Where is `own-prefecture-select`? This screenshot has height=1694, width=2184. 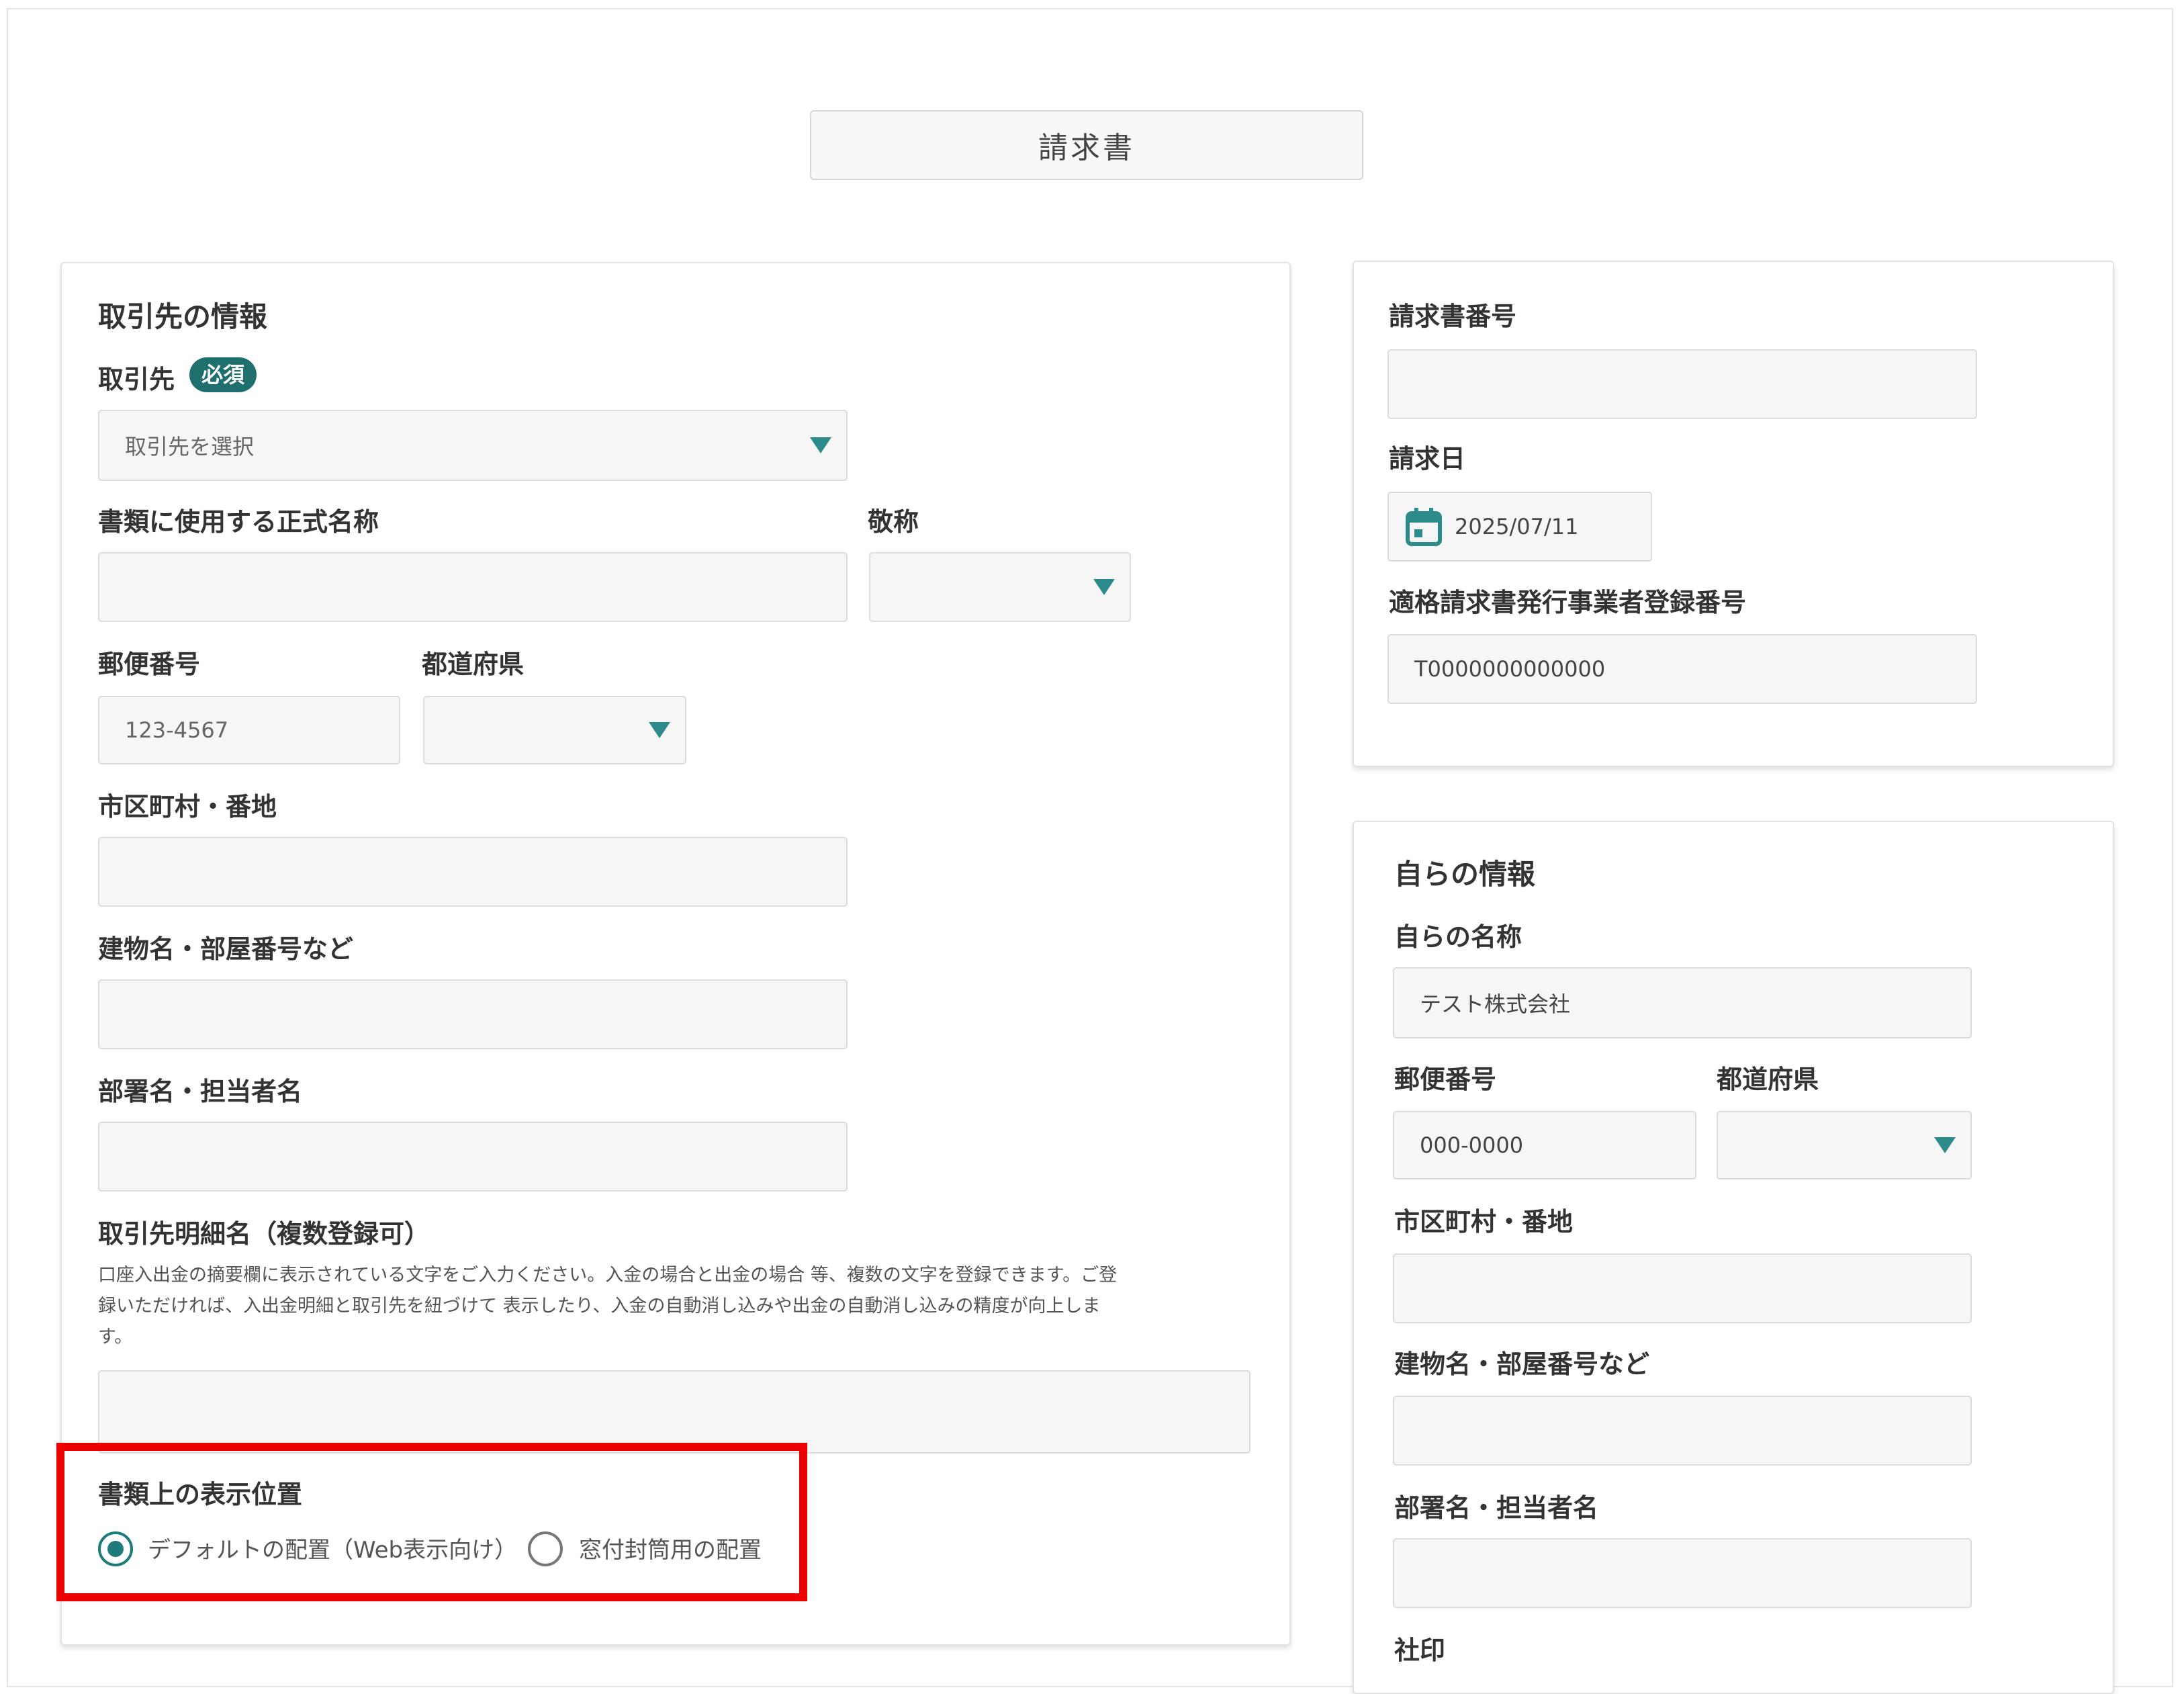 own-prefecture-select is located at coordinates (1845, 1145).